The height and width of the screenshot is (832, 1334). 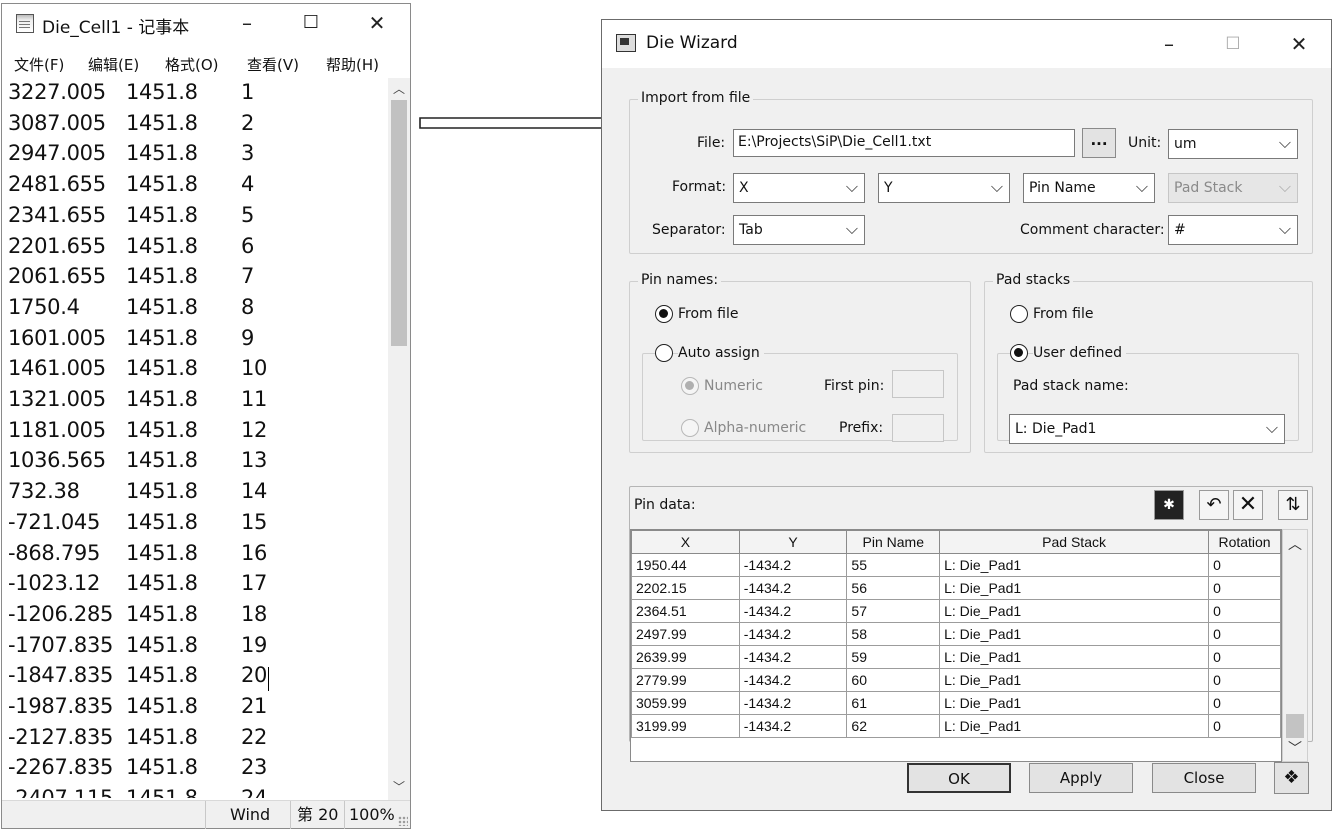 I want to click on table-cell: 61, so click(x=893, y=703).